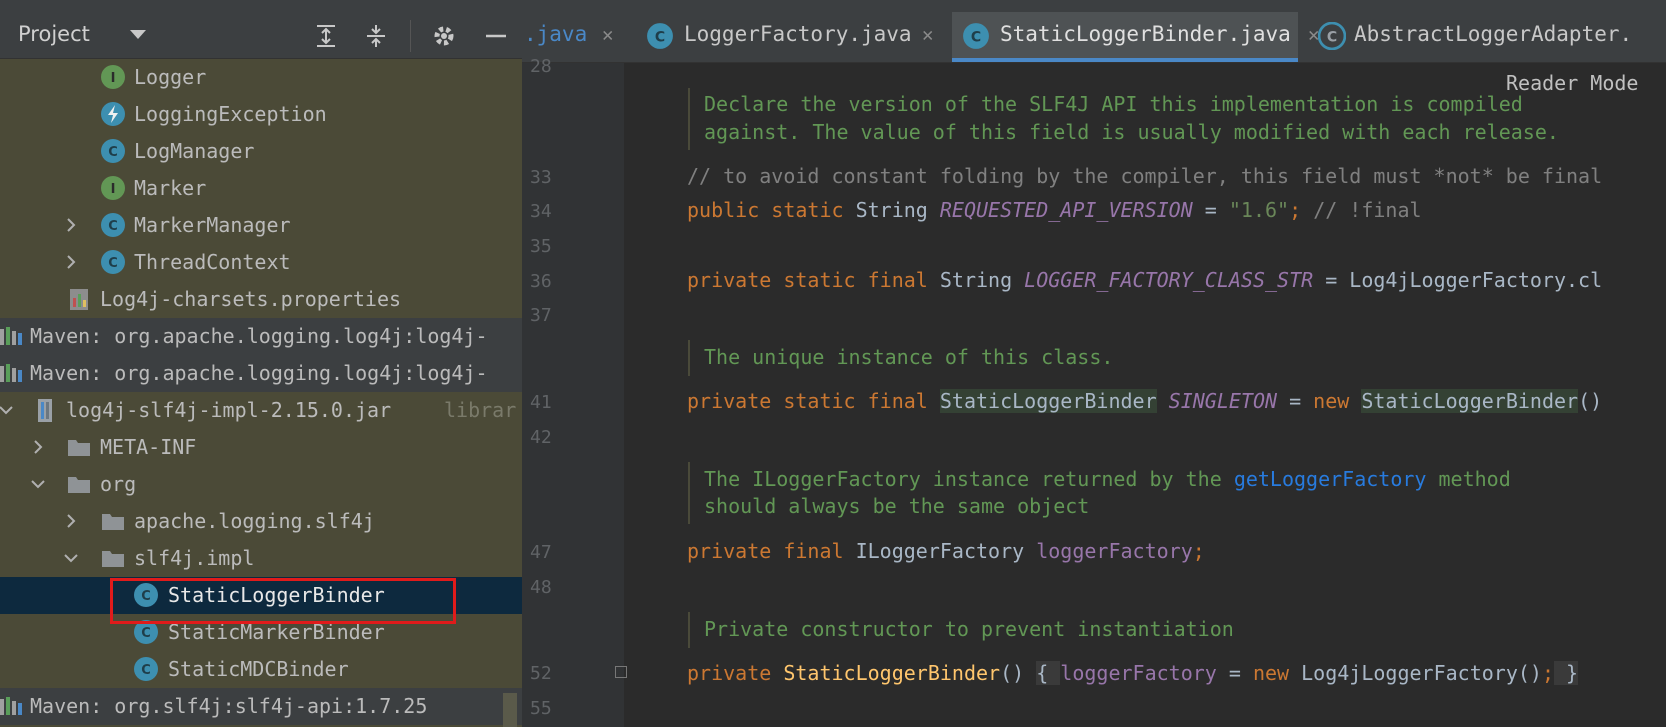 This screenshot has height=727, width=1666. What do you see at coordinates (261, 558) in the screenshot?
I see `tree-item: slf4j.impl` at bounding box center [261, 558].